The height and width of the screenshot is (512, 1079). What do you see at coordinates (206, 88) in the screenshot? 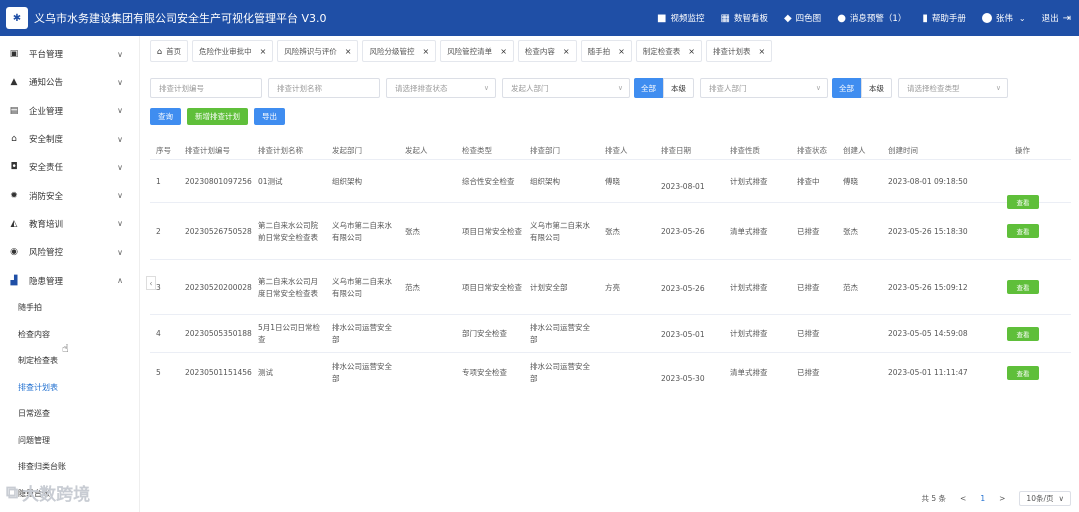
I see `plan-no-input: 排查计划编号` at bounding box center [206, 88].